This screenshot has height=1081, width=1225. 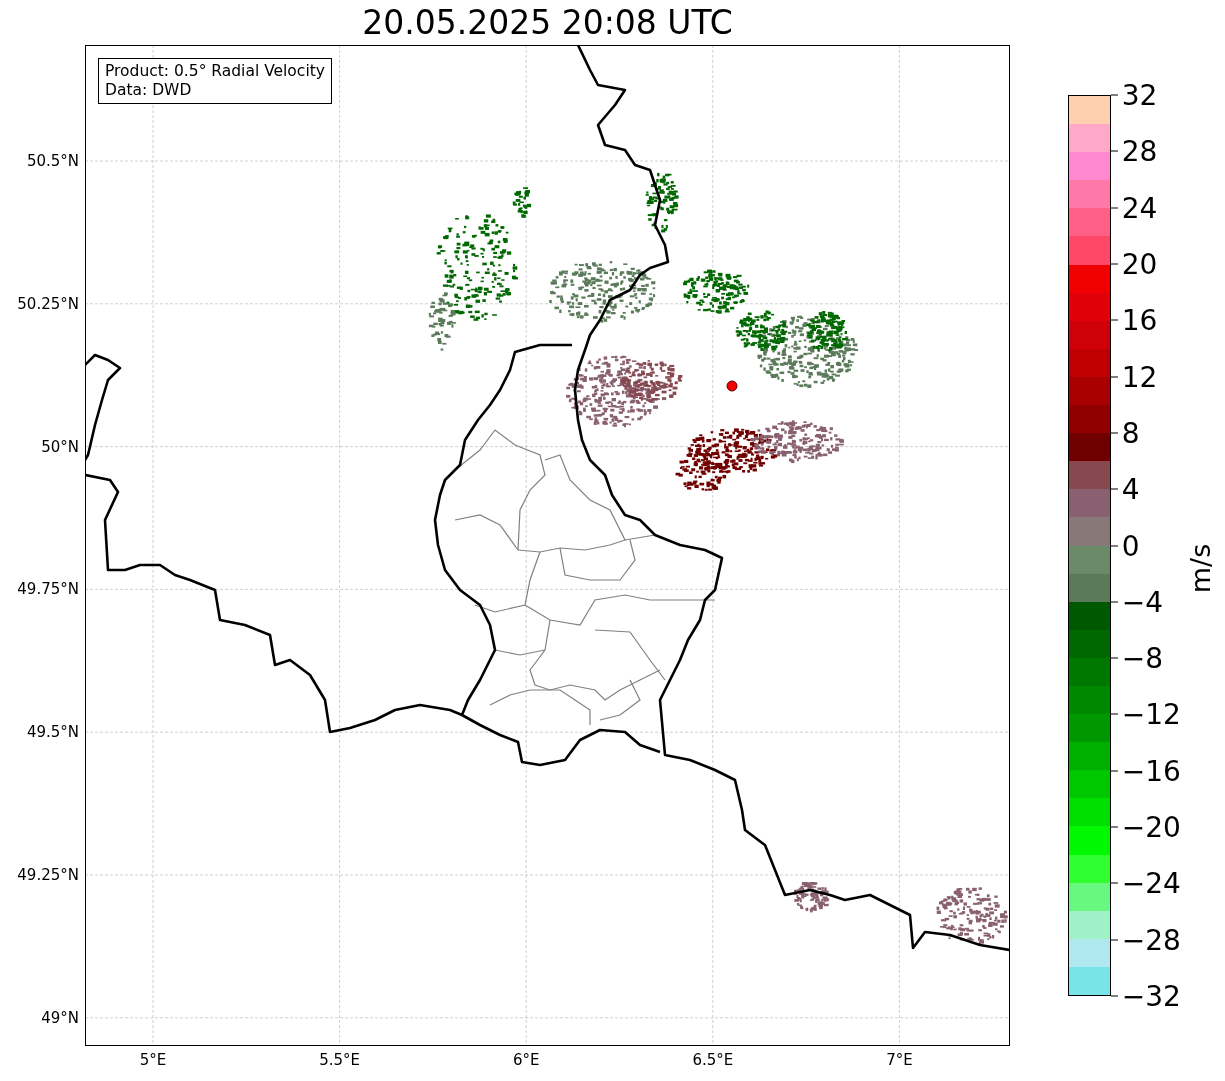 I want to click on colorbar-tick-label: 16, so click(x=1139, y=320).